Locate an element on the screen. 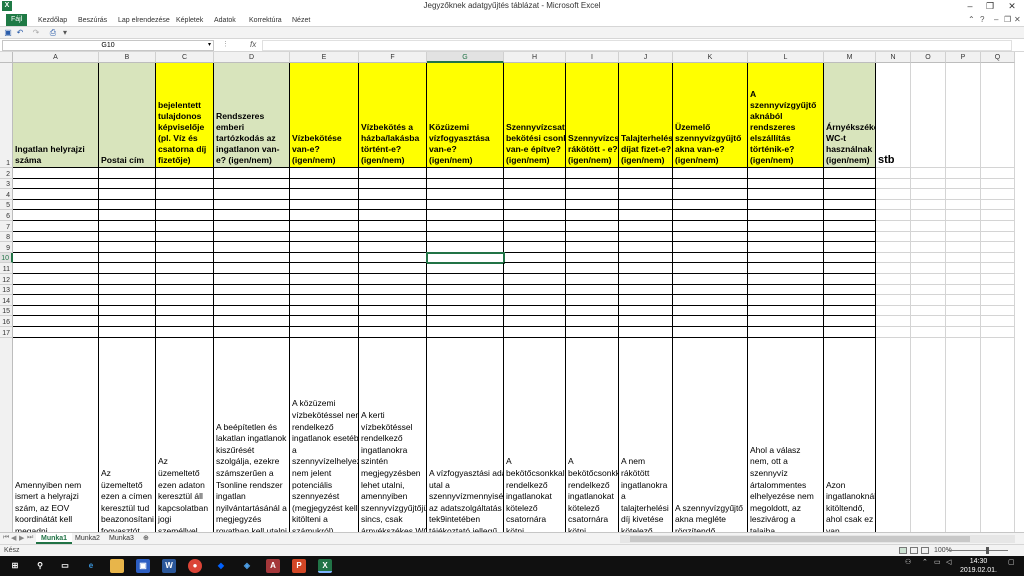  cell-d12 is located at coordinates (252, 279).